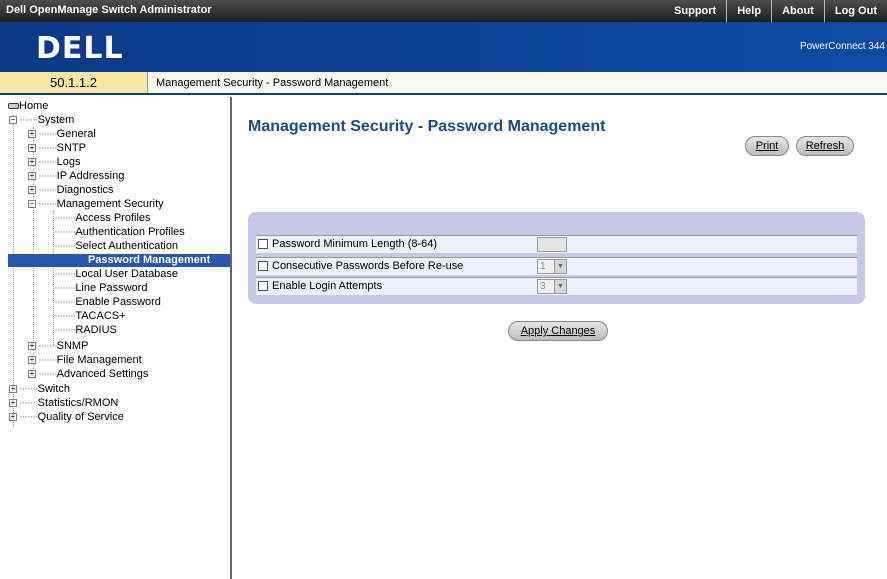 The height and width of the screenshot is (579, 887). What do you see at coordinates (41, 120) in the screenshot?
I see `tree-item-system: − ·······System` at bounding box center [41, 120].